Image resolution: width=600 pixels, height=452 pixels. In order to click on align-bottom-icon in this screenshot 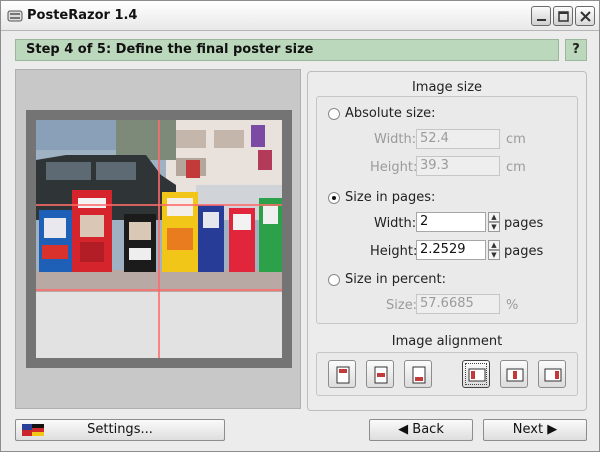, I will do `click(419, 375)`.